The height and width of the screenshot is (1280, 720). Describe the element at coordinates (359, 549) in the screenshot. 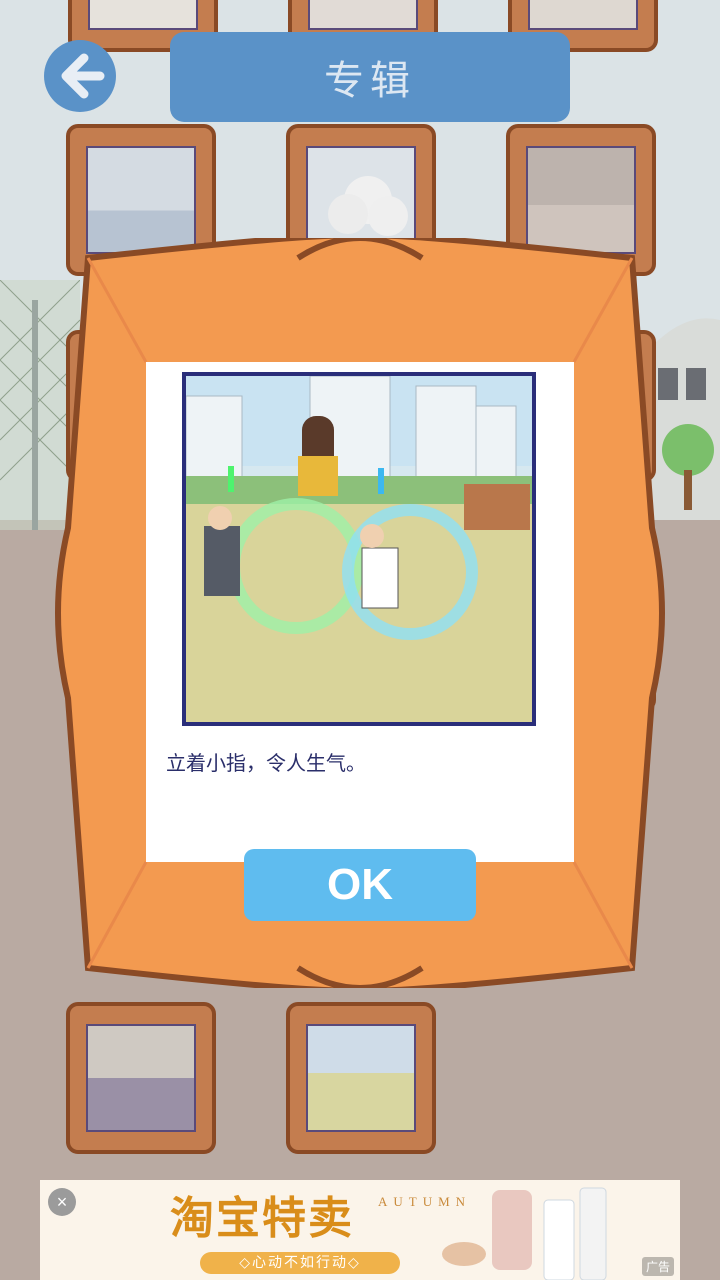

I see `scene-illustration` at that location.